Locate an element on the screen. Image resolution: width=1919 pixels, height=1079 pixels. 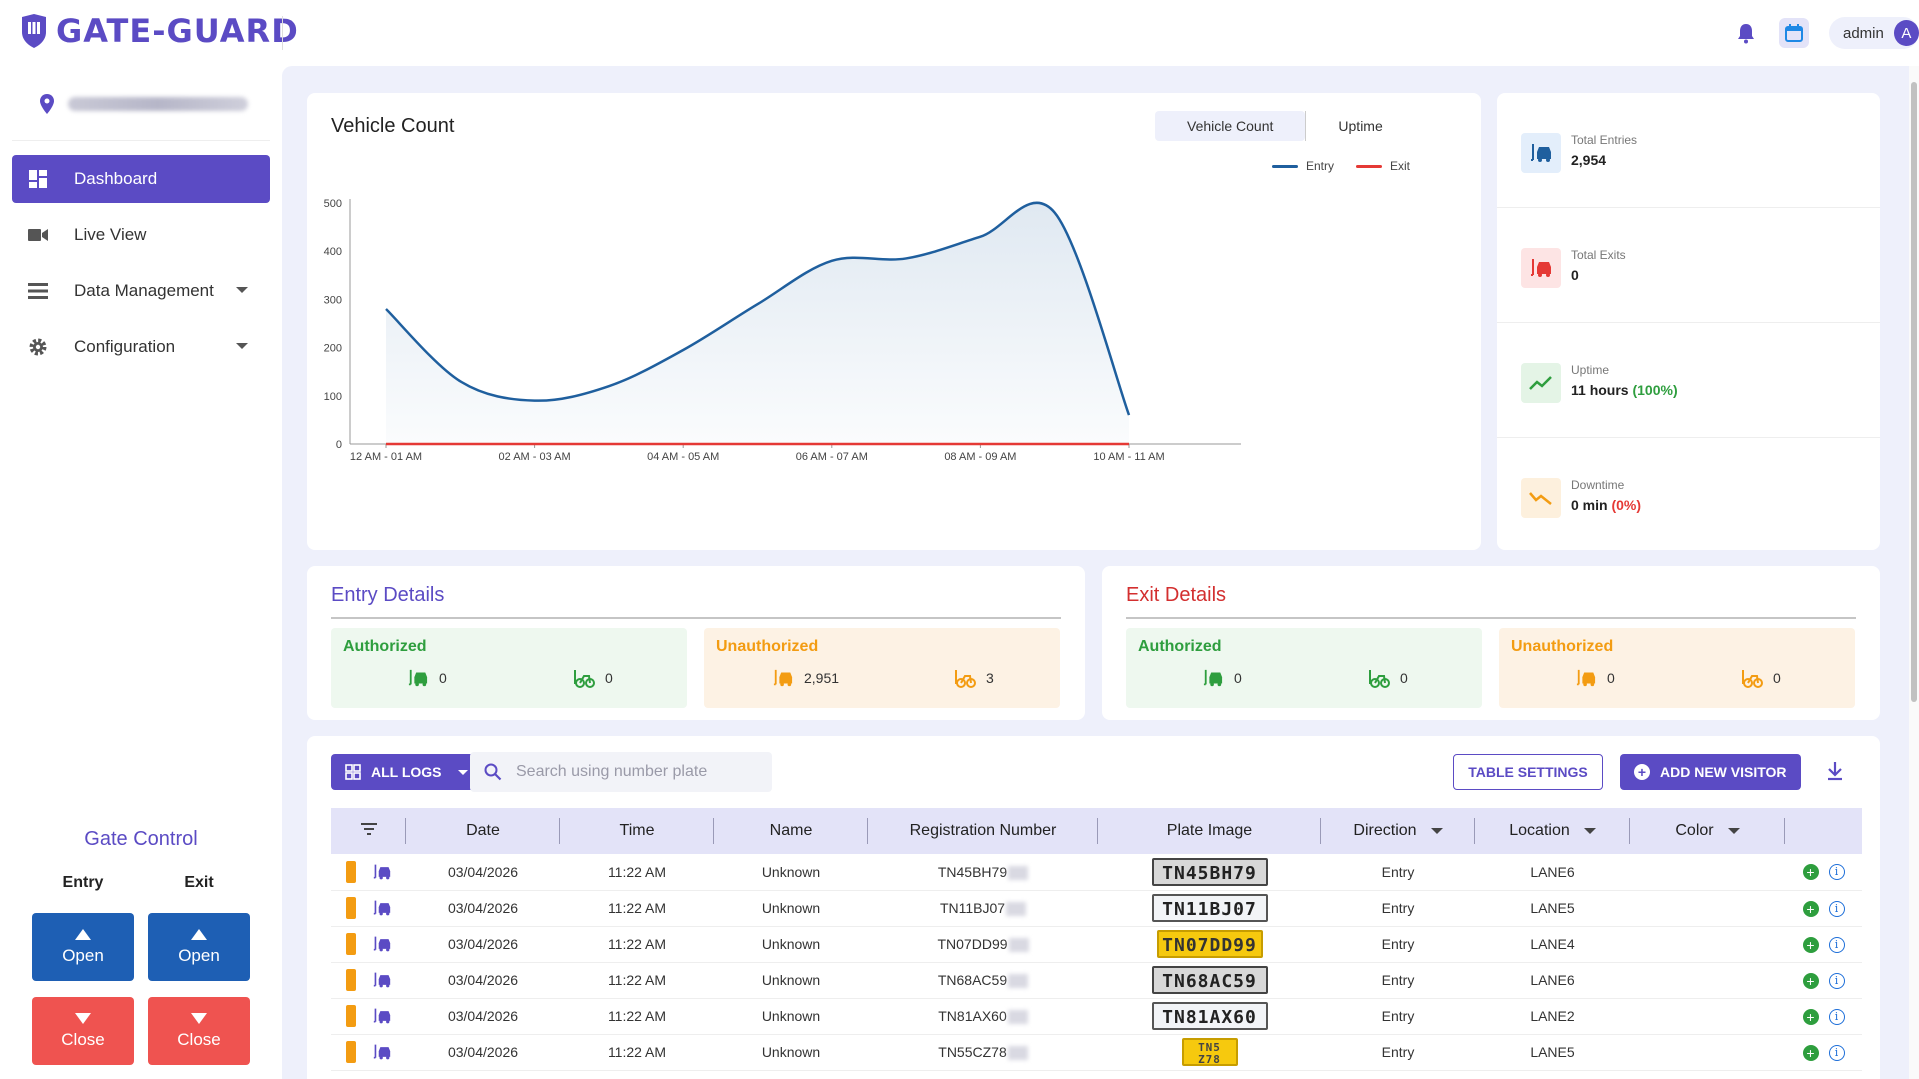
cell-plate-image: TN11BJ07 is located at coordinates (1209, 908).